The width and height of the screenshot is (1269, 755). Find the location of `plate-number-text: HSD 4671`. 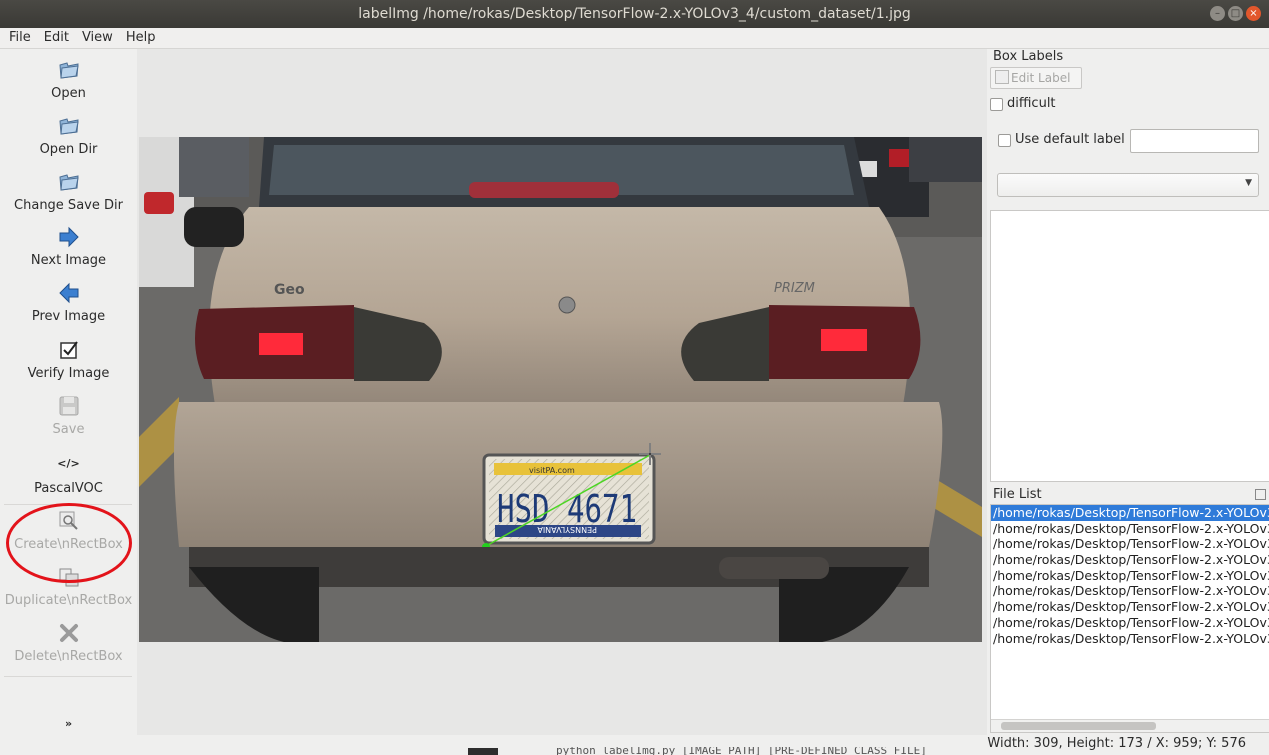

plate-number-text: HSD 4671 is located at coordinates (567, 509).